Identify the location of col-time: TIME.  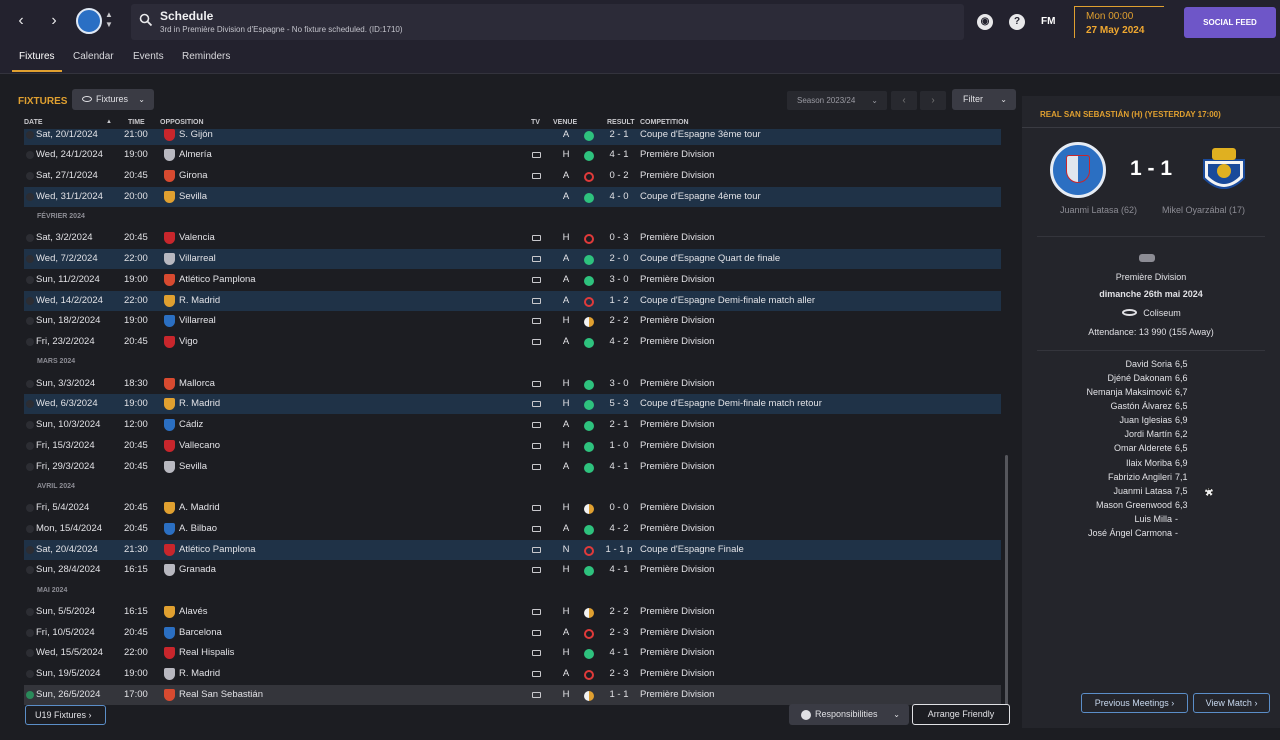
(136, 122).